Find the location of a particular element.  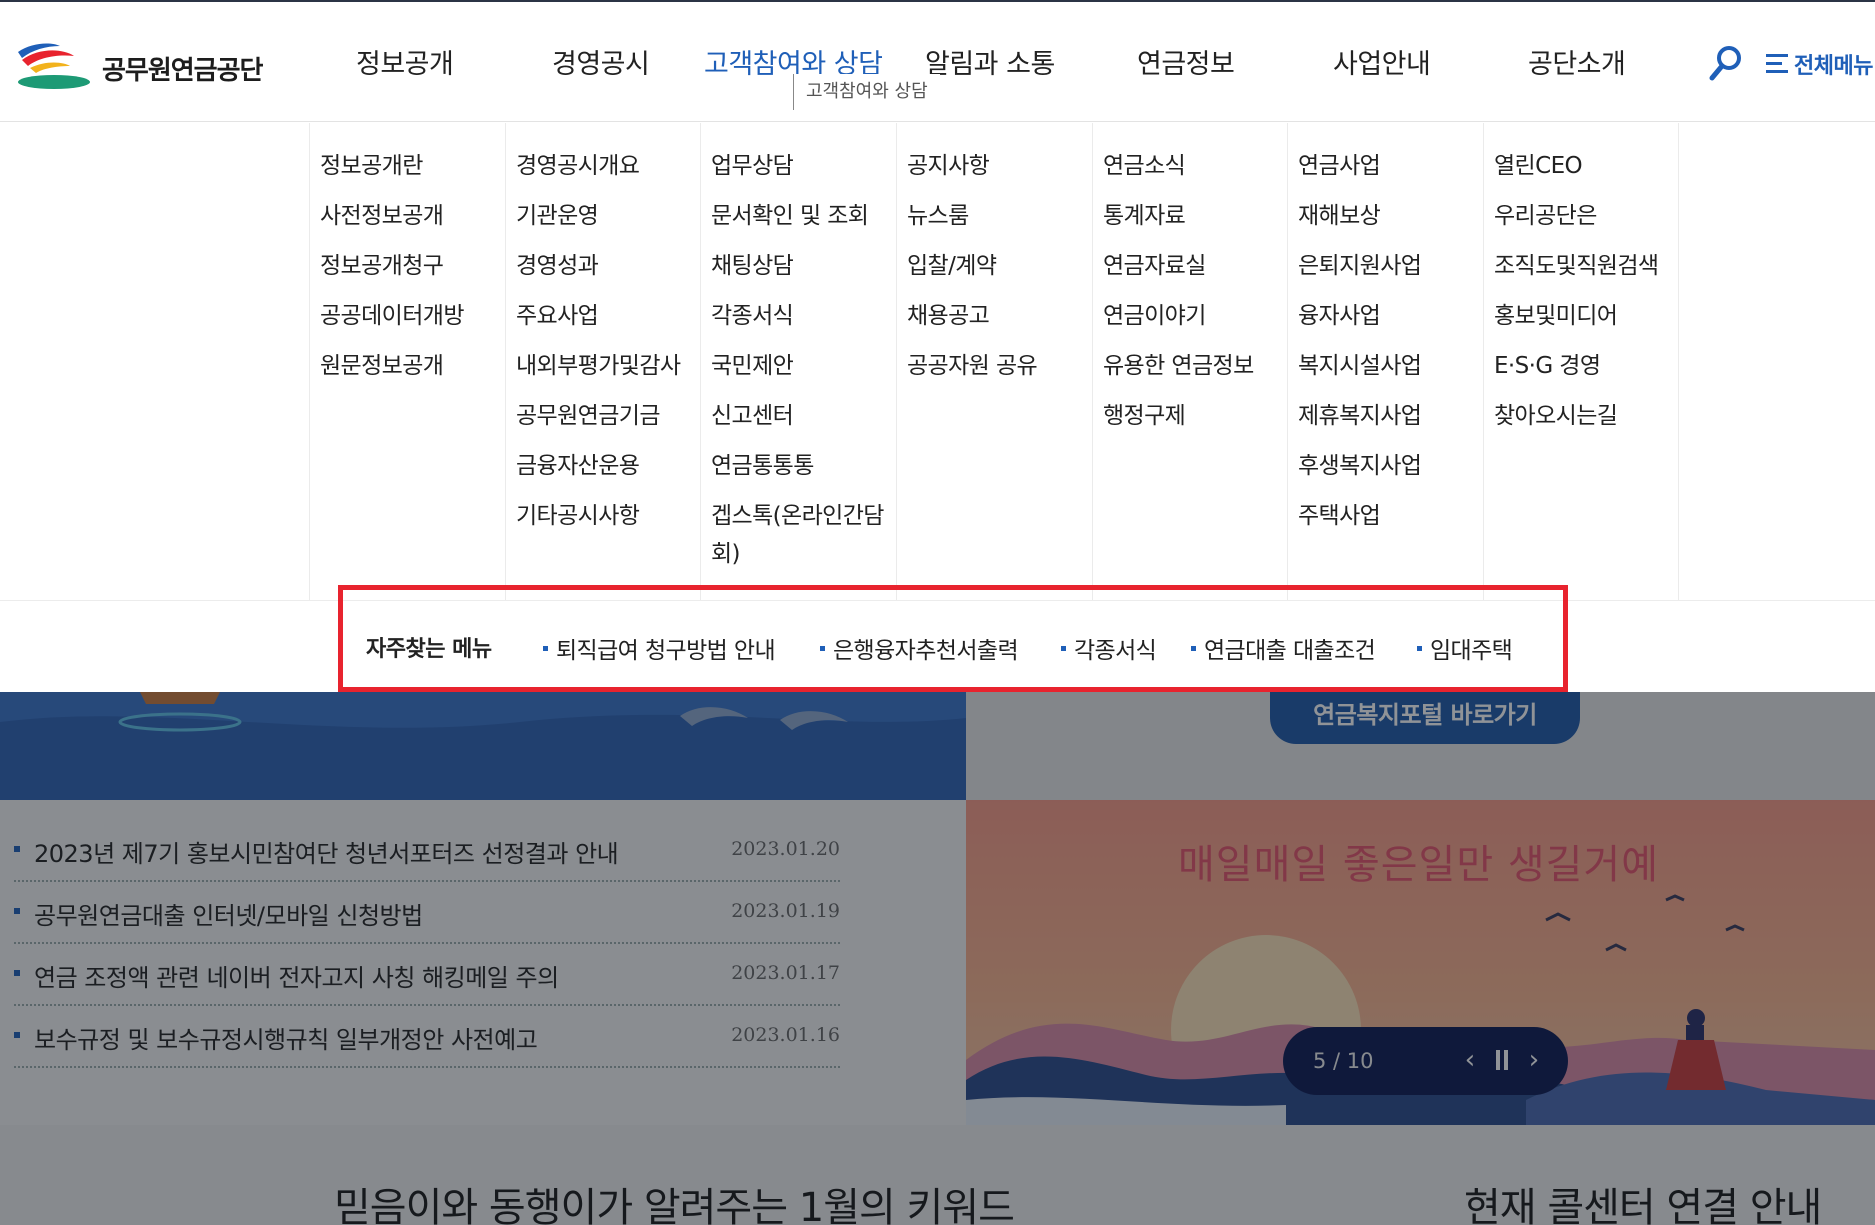

menu-item: 연금자료실 is located at coordinates (1195, 266).